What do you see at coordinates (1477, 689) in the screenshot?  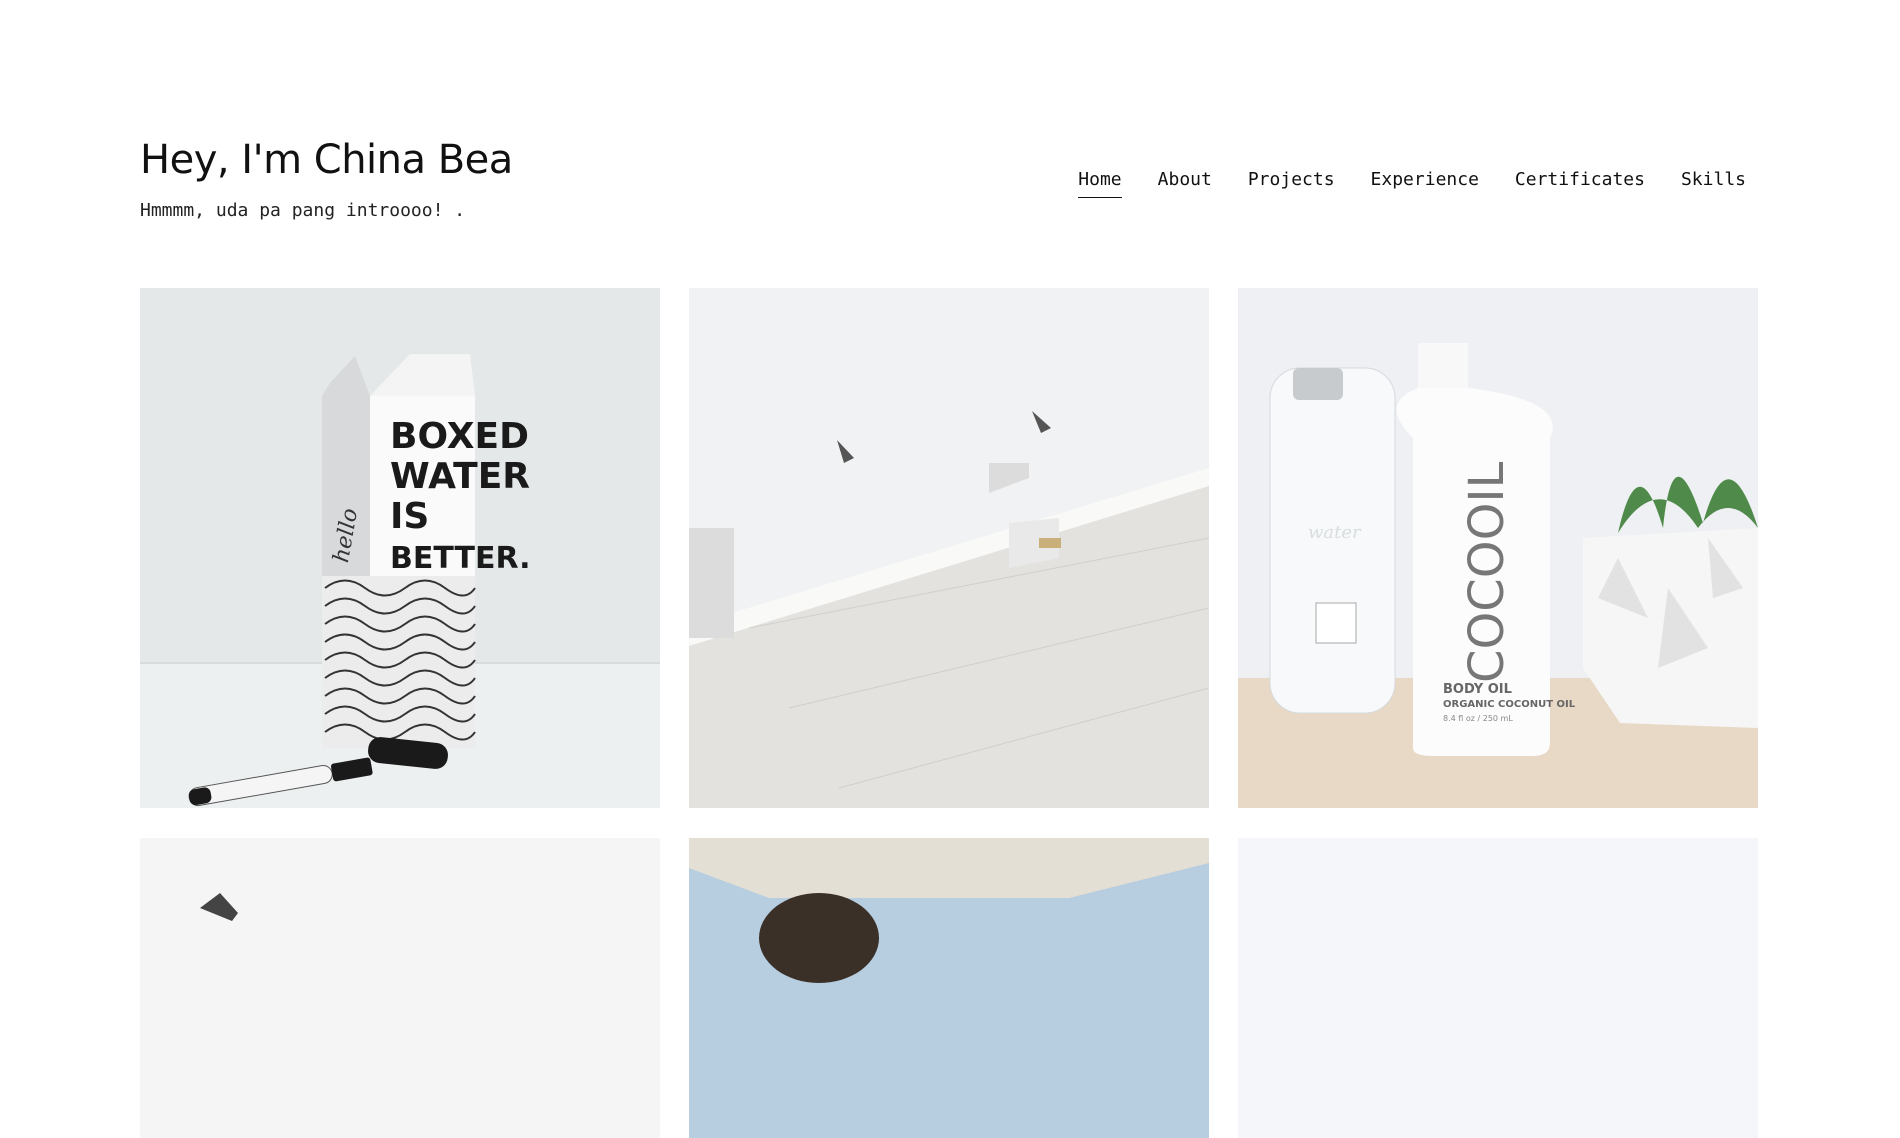 I see `bottle-label-line-1: BODY OIL` at bounding box center [1477, 689].